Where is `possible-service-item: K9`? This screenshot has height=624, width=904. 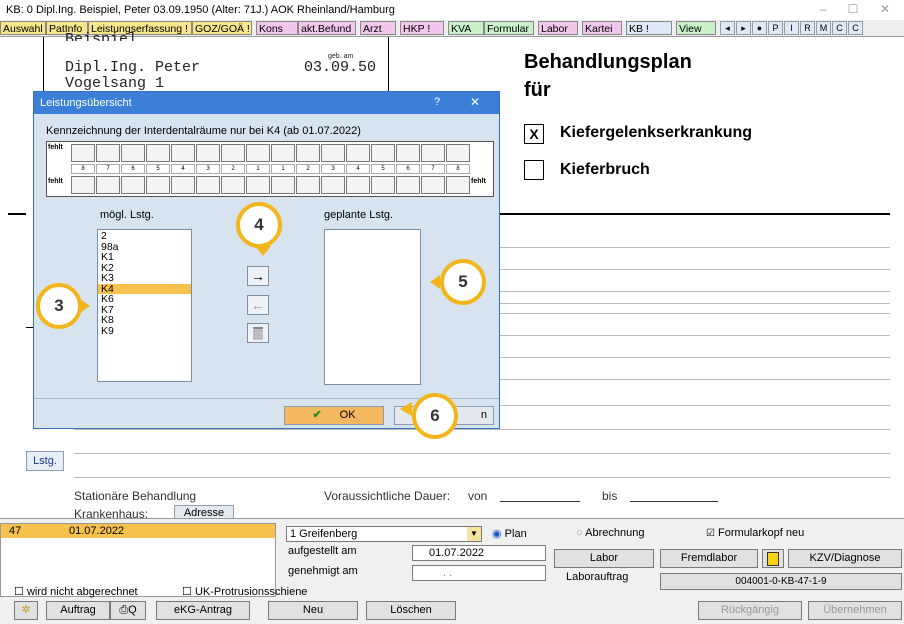 possible-service-item: K9 is located at coordinates (144, 331).